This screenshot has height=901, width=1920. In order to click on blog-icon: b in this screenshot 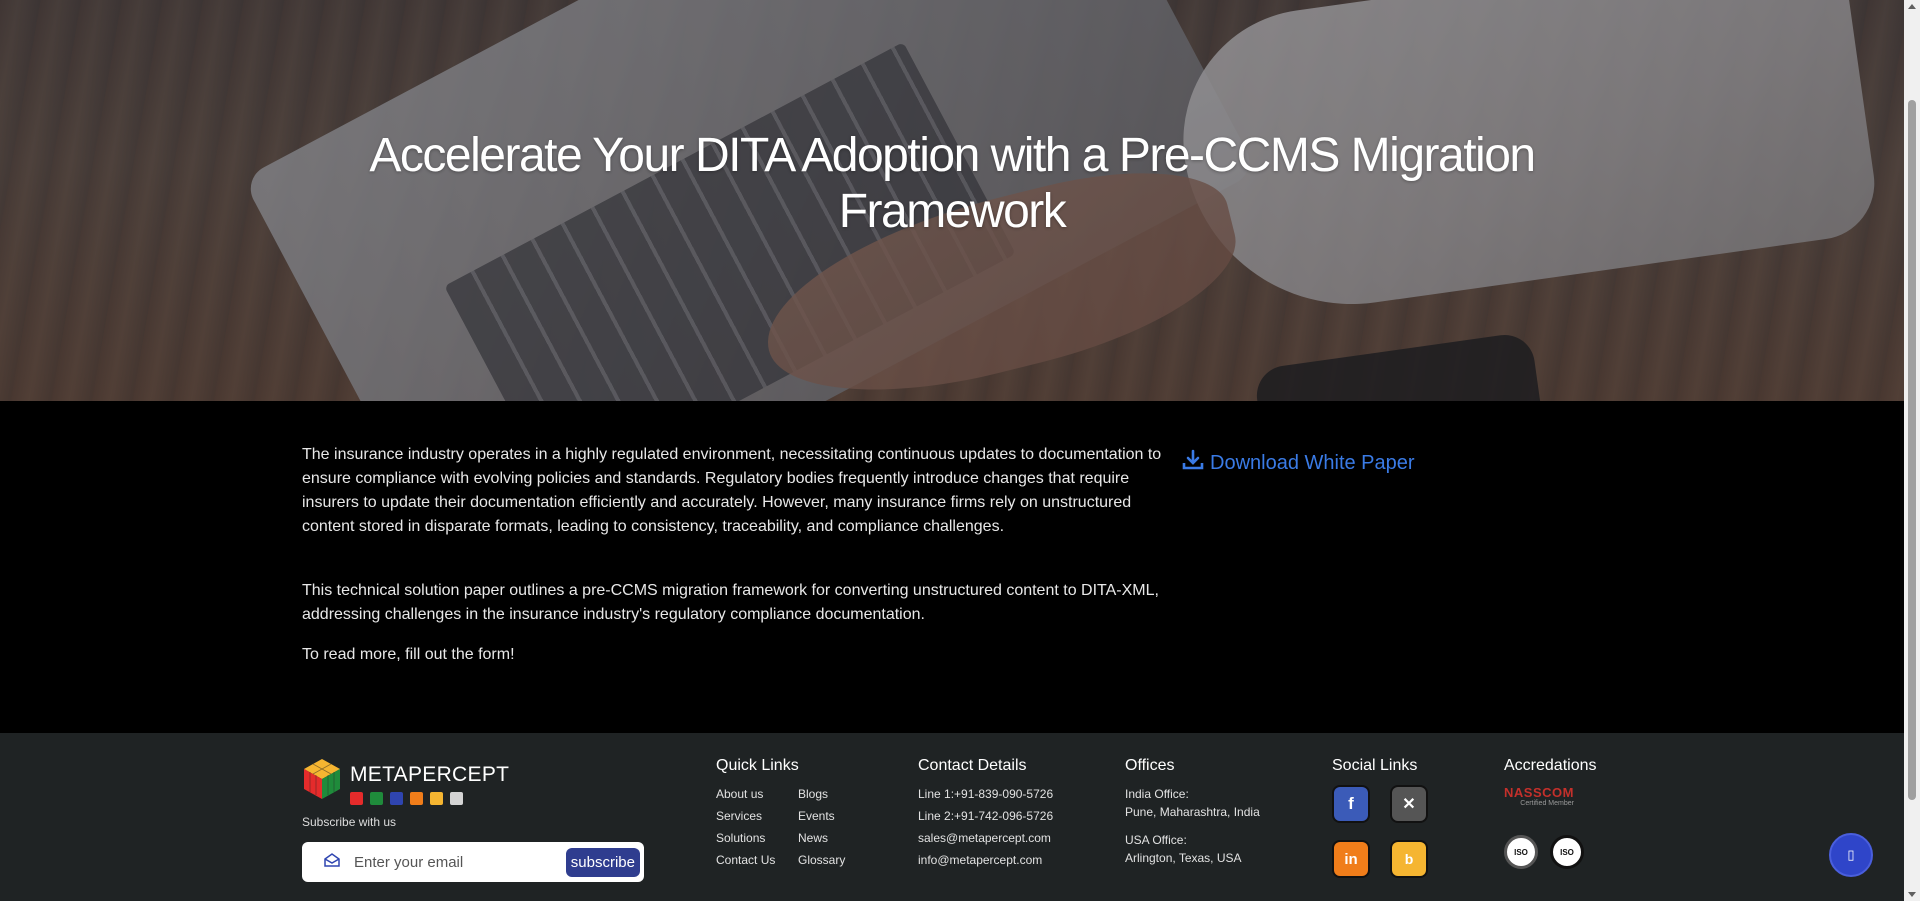, I will do `click(1409, 859)`.